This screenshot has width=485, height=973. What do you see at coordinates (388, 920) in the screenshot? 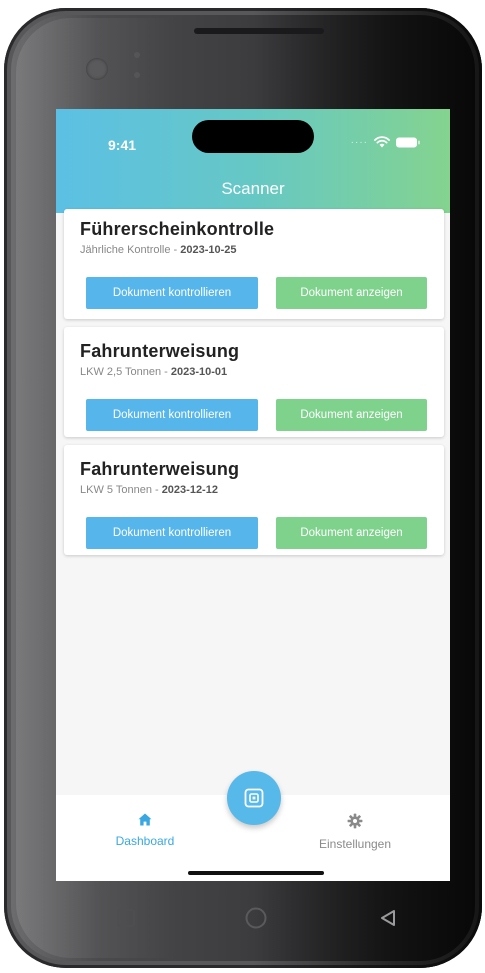
I see `back-triangle-icon` at bounding box center [388, 920].